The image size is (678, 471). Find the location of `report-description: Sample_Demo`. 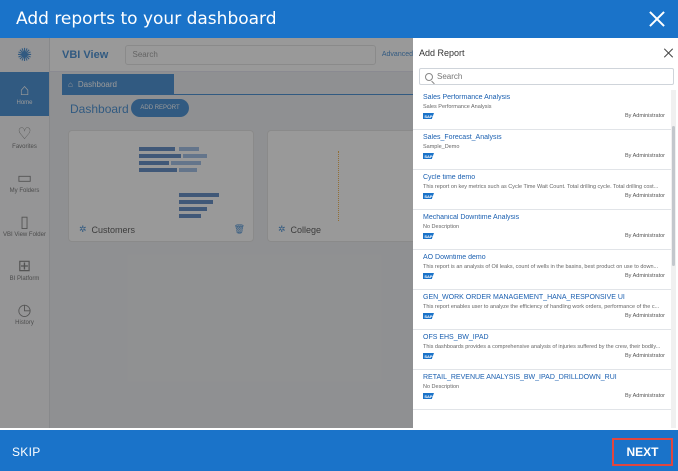

report-description: Sample_Demo is located at coordinates (441, 147).